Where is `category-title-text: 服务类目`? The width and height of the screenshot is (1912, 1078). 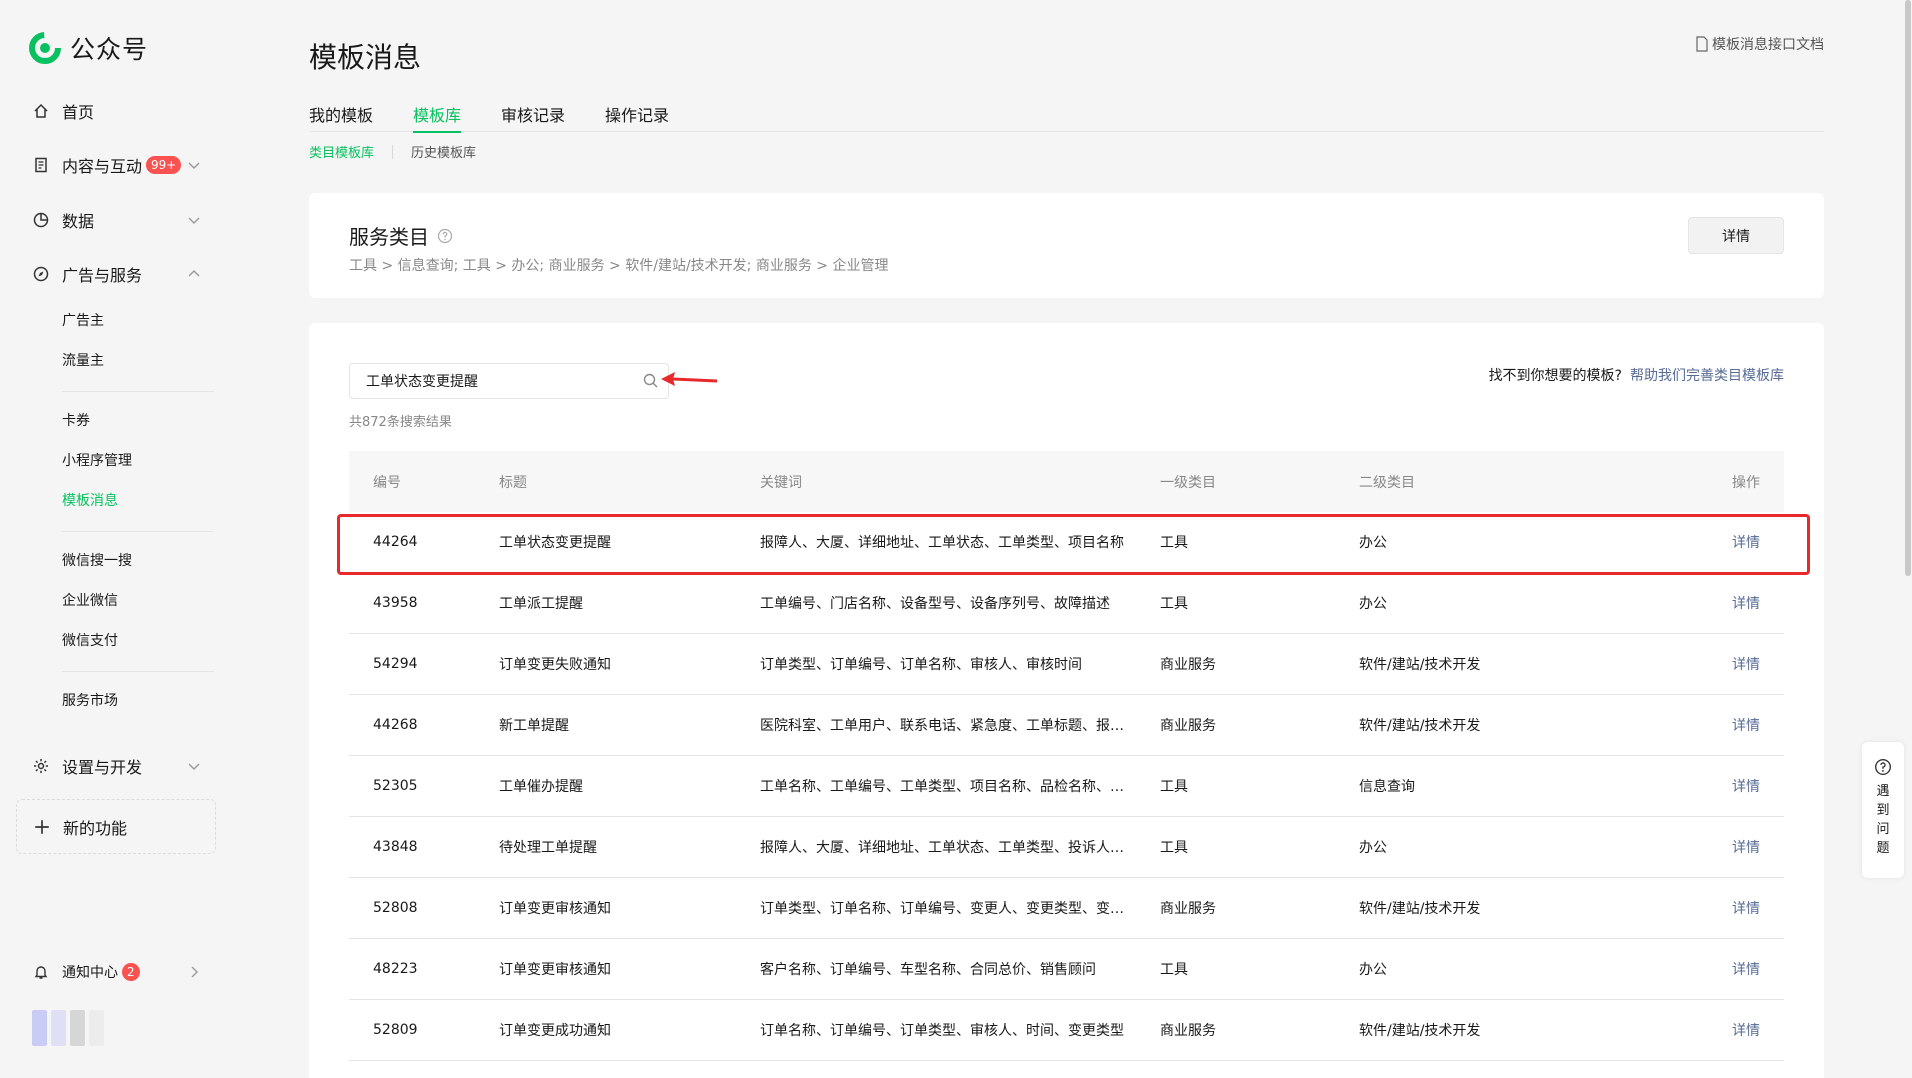 category-title-text: 服务类目 is located at coordinates (389, 237).